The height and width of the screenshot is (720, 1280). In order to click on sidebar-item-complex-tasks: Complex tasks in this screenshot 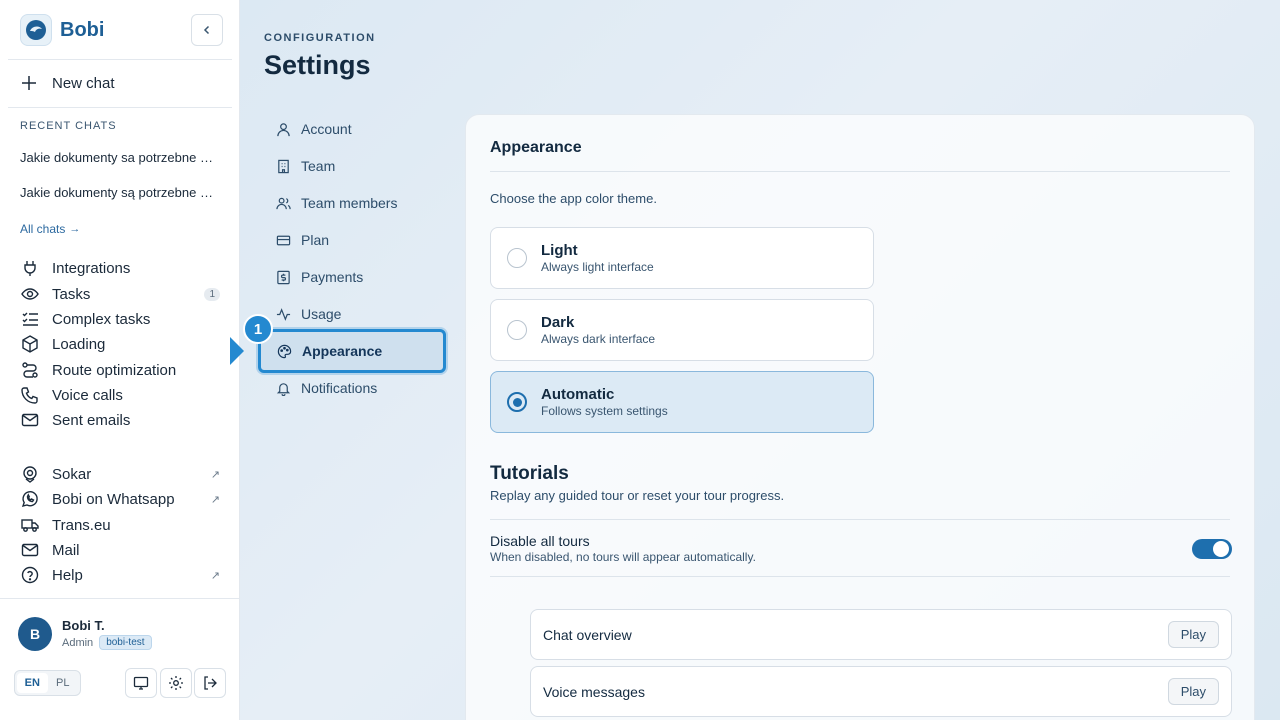, I will do `click(120, 319)`.